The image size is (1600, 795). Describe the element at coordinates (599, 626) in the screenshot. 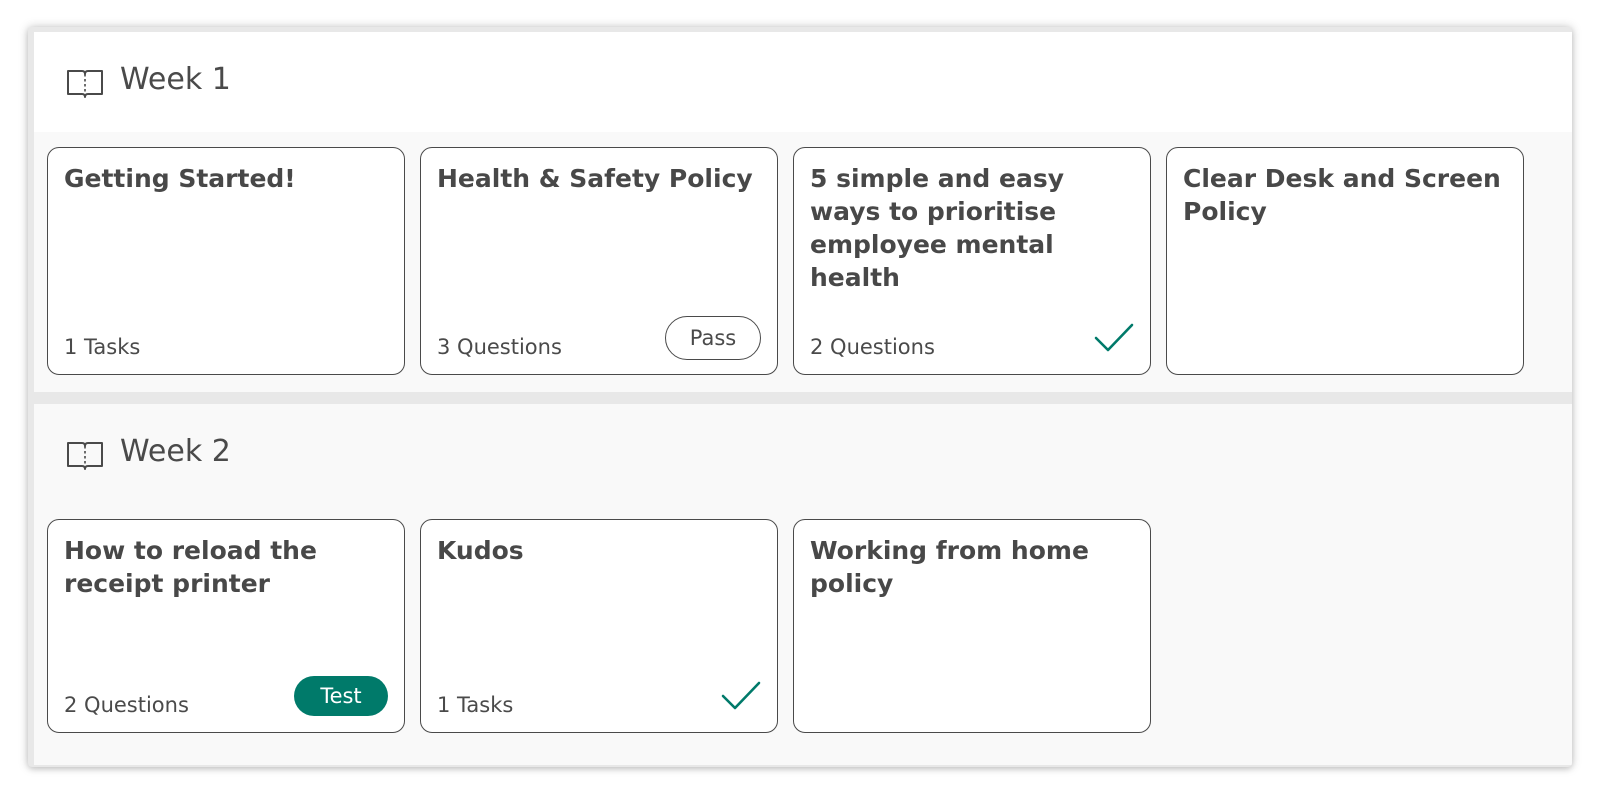

I see `lesson-card: Kudos 1 Tasks` at that location.